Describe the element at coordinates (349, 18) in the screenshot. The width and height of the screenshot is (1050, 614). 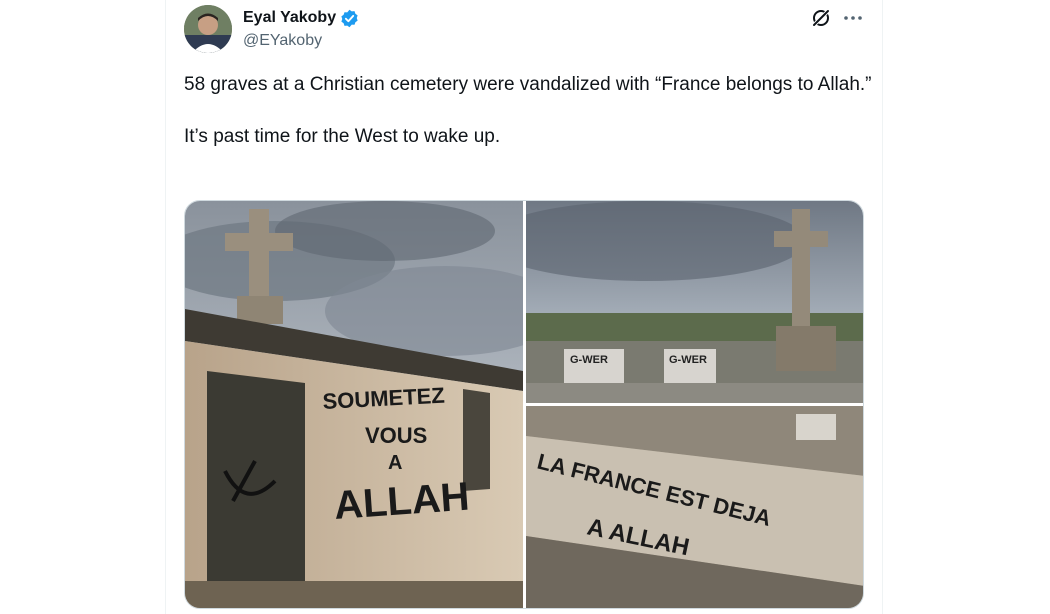
I see `verified-badge-icon` at that location.